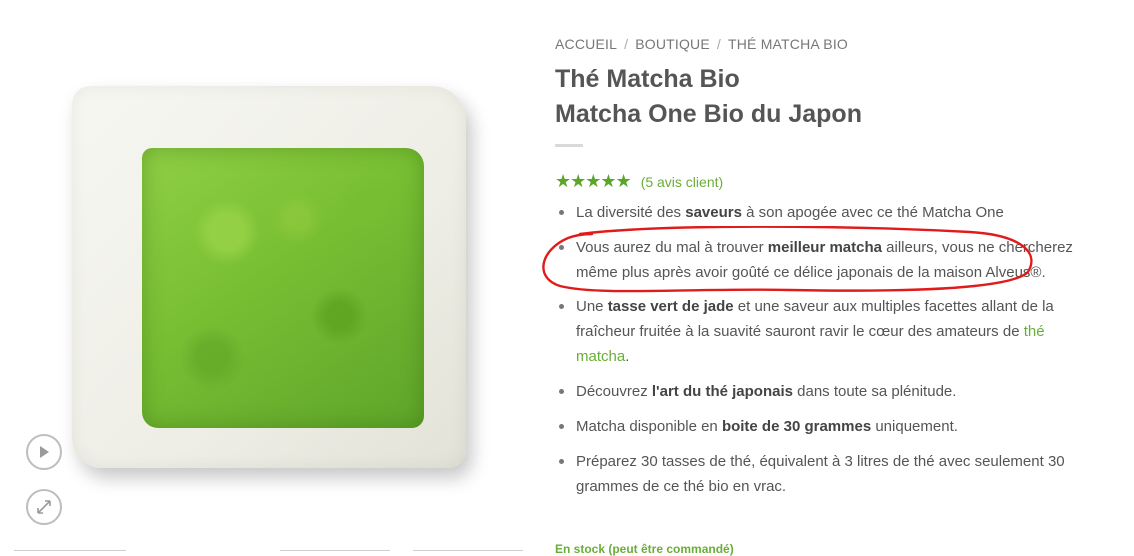 The height and width of the screenshot is (556, 1134). Describe the element at coordinates (708, 97) in the screenshot. I see `product-title: Thé Matcha Bio Matcha One Bio du Japon` at that location.